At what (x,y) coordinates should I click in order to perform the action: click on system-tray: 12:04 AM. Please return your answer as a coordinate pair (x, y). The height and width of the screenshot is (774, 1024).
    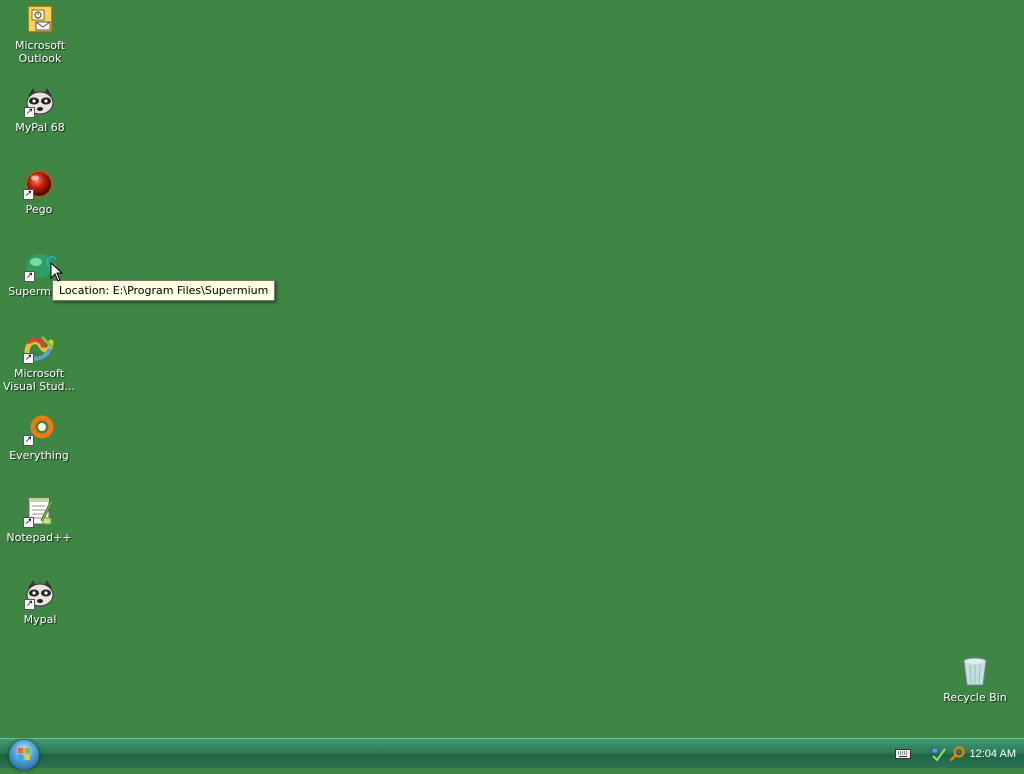
    Looking at the image, I should click on (959, 753).